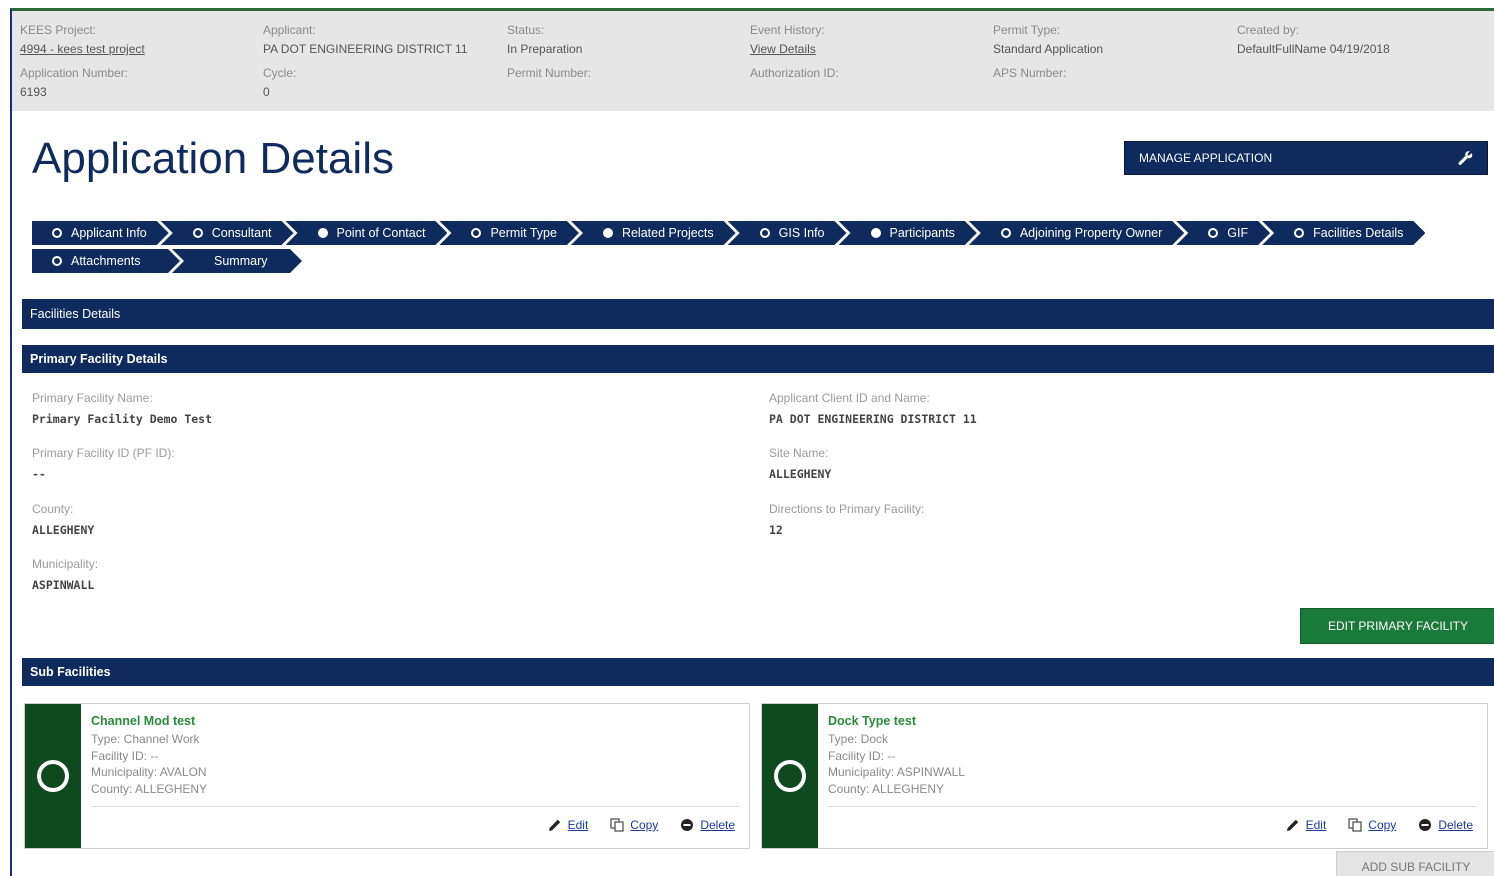 The height and width of the screenshot is (876, 1494). Describe the element at coordinates (1465, 158) in the screenshot. I see `wrench-icon` at that location.